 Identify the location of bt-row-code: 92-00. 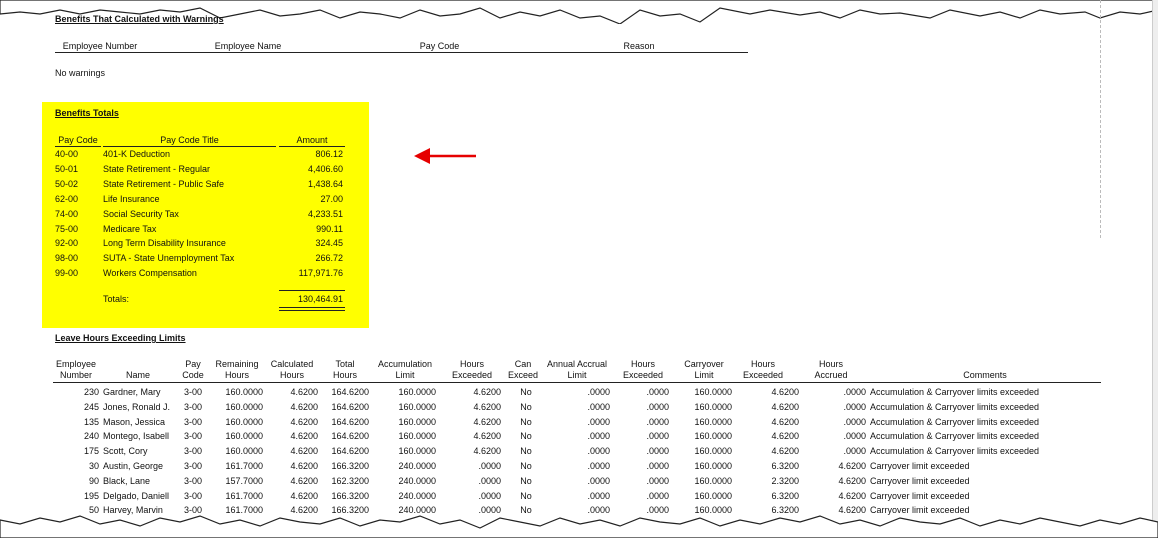
(67, 243).